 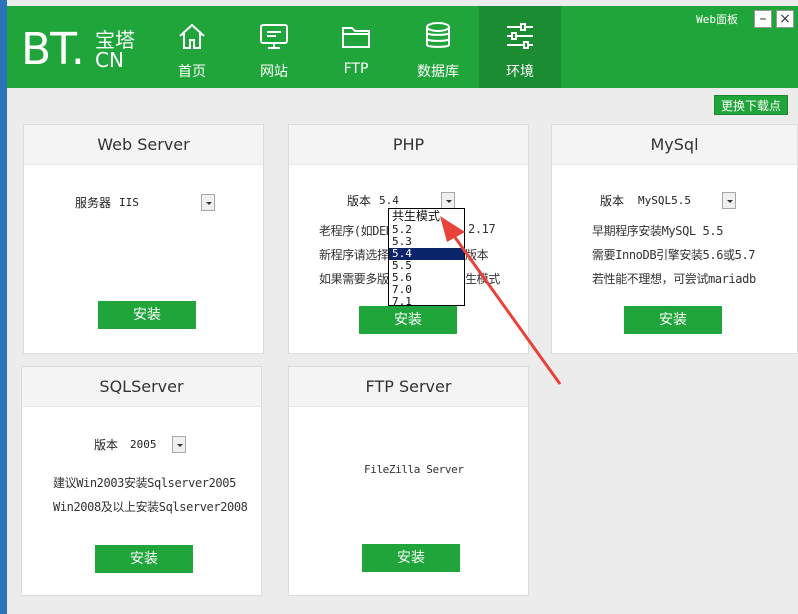 I want to click on nav-label: FTP, so click(x=356, y=69).